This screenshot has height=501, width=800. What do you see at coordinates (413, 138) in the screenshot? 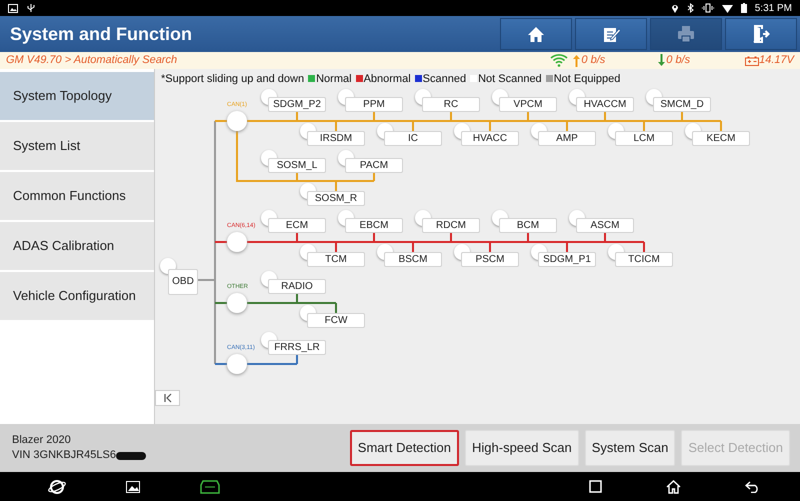
I see `module-node: IC` at bounding box center [413, 138].